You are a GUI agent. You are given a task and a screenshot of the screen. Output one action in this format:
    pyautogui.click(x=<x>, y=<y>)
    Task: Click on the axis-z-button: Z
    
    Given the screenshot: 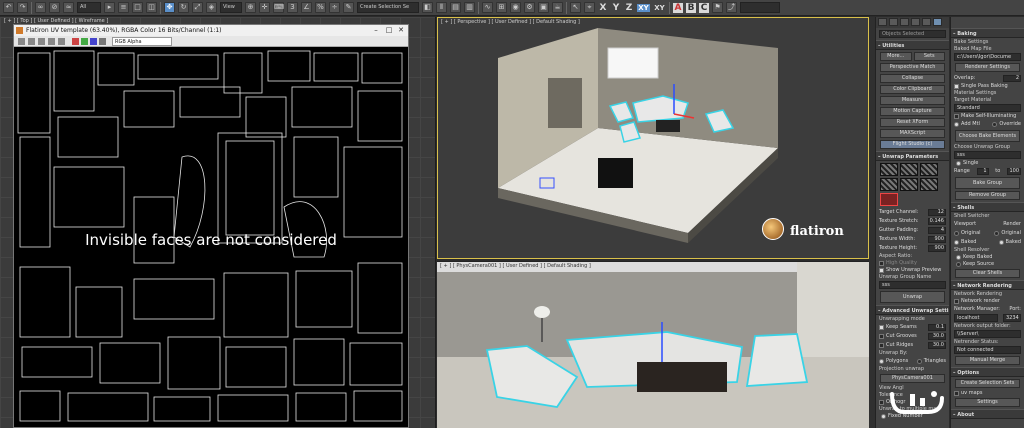 What is the action you would take?
    pyautogui.click(x=629, y=8)
    